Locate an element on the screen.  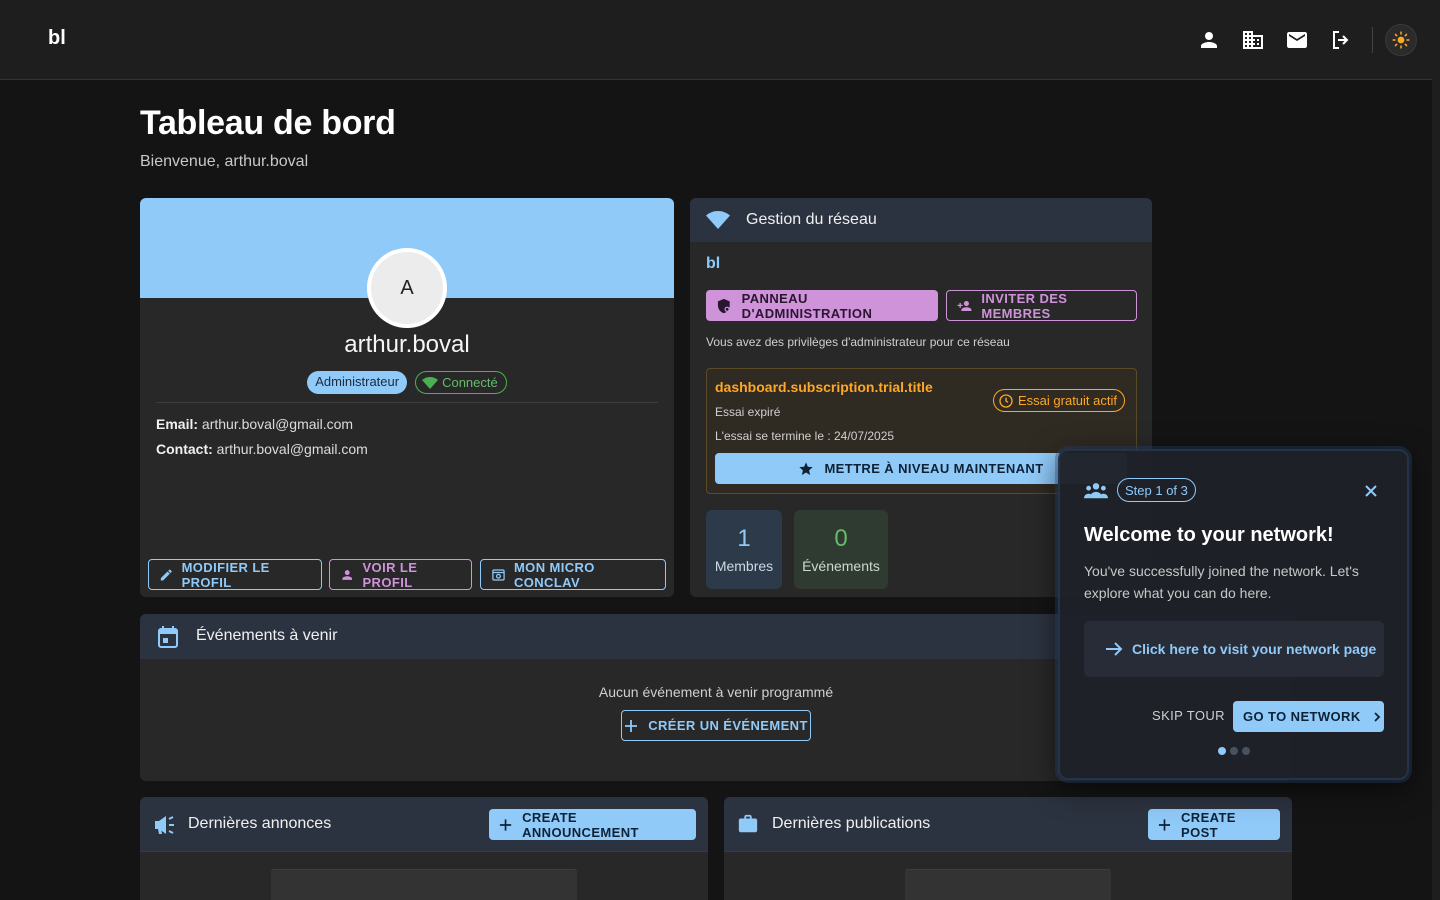
invite-members-label: INVITER DES MEMBRES is located at coordinates (1024, 305).